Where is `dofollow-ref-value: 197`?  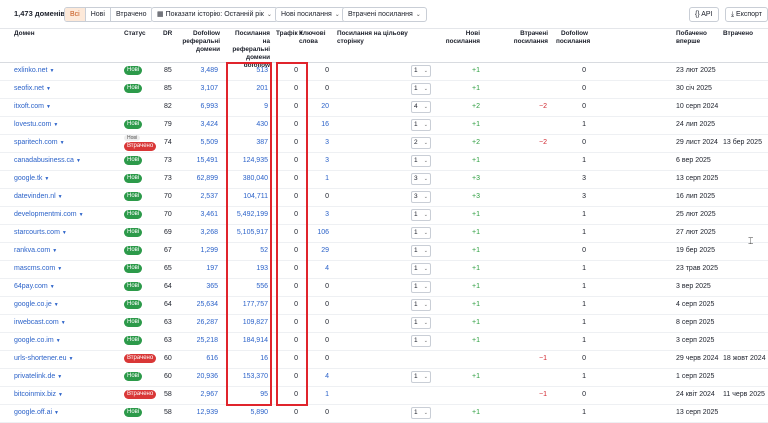
dofollow-ref-value: 197 is located at coordinates (198, 269).